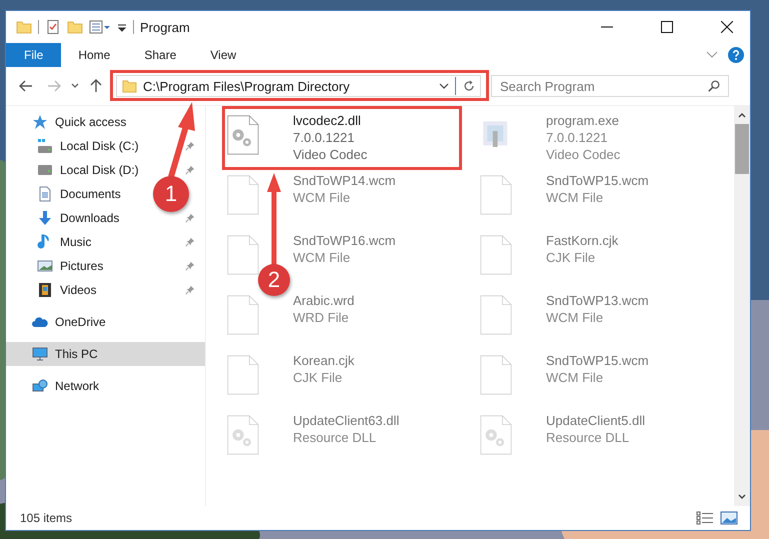  Describe the element at coordinates (45, 218) in the screenshot. I see `down-arrow-icon` at that location.